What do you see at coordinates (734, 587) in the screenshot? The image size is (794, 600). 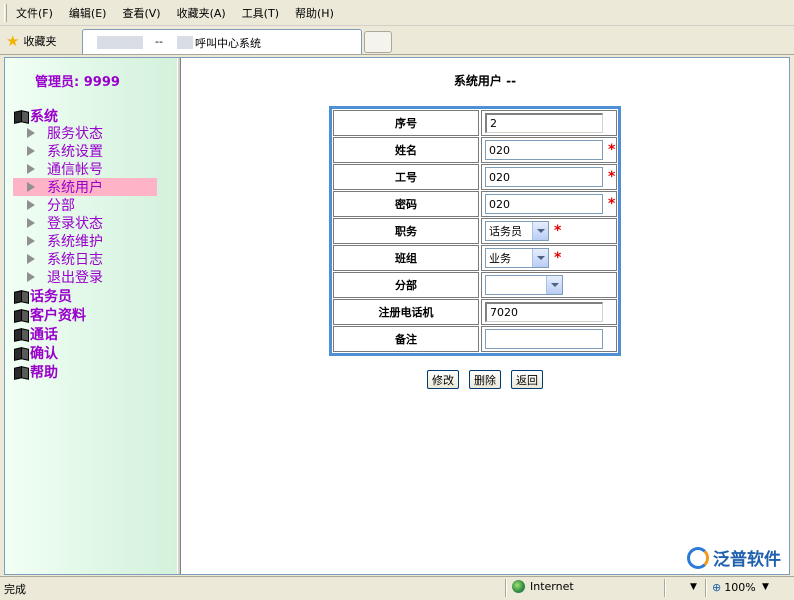 I see `zoom-control: ⊕ 100%` at bounding box center [734, 587].